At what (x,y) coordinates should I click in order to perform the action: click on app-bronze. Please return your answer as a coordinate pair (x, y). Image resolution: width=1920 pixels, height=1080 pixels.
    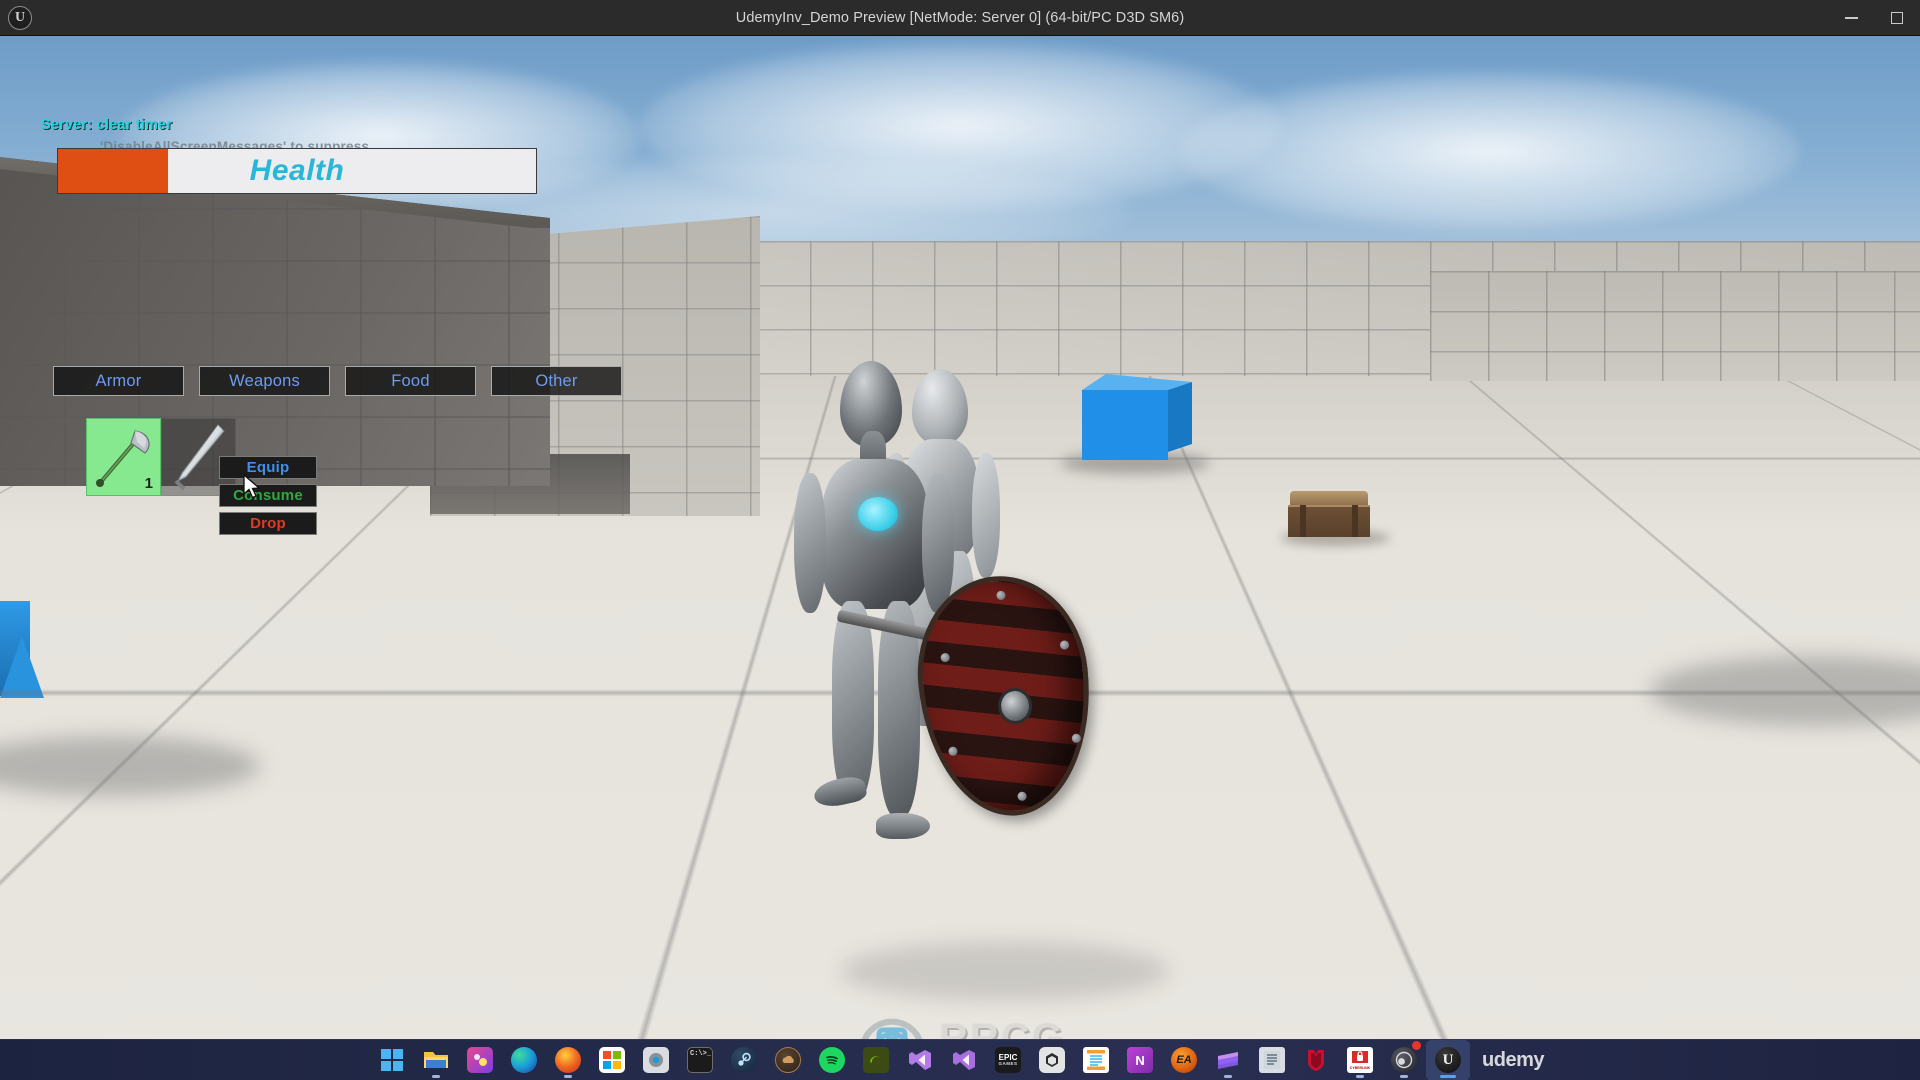
    Looking at the image, I should click on (788, 1060).